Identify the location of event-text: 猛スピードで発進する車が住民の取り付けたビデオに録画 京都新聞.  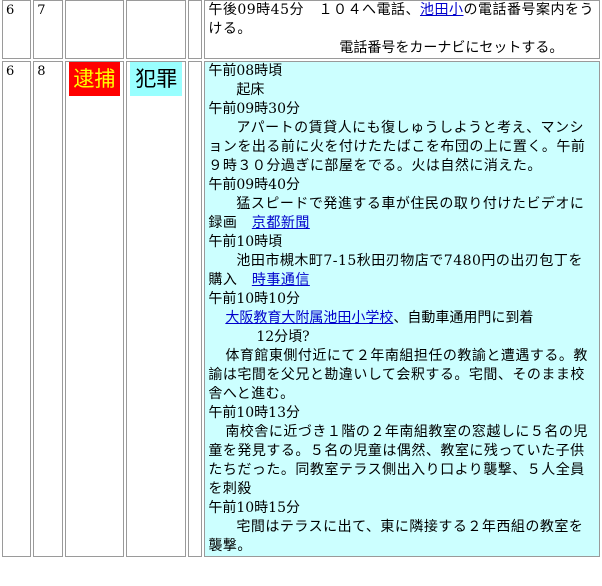
(402, 214).